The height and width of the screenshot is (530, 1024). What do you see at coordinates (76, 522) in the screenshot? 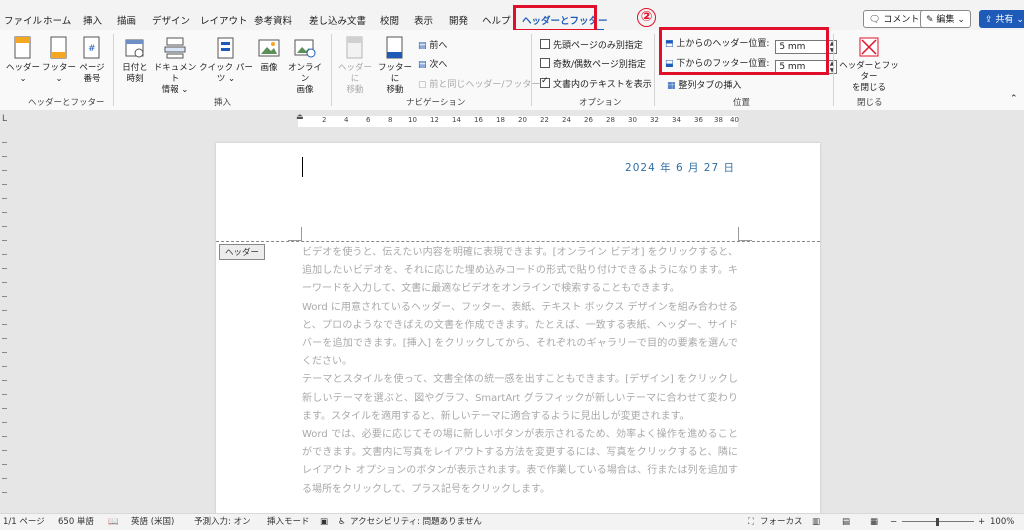
I see `status-word-count: 650 単語` at bounding box center [76, 522].